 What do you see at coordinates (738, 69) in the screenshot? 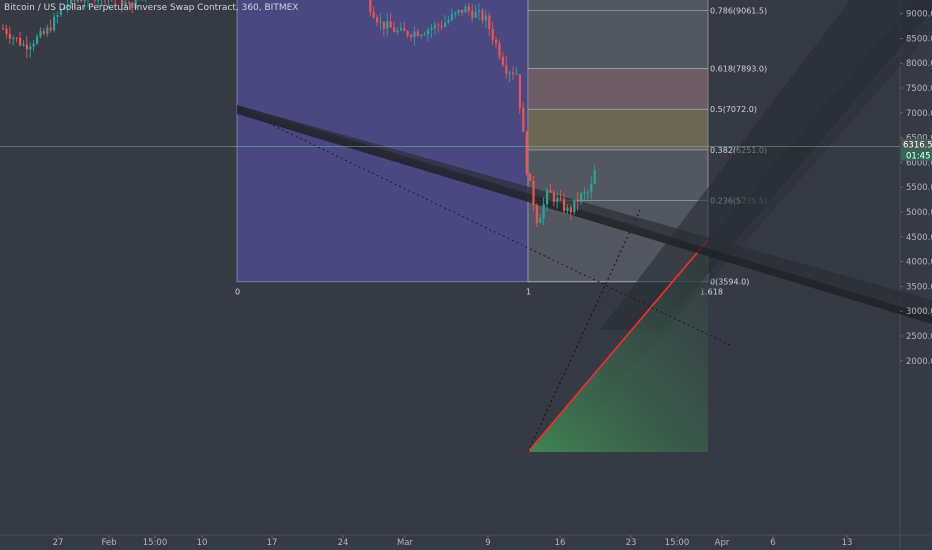
I see `fib-level-label: 0.618(7893.0)` at bounding box center [738, 69].